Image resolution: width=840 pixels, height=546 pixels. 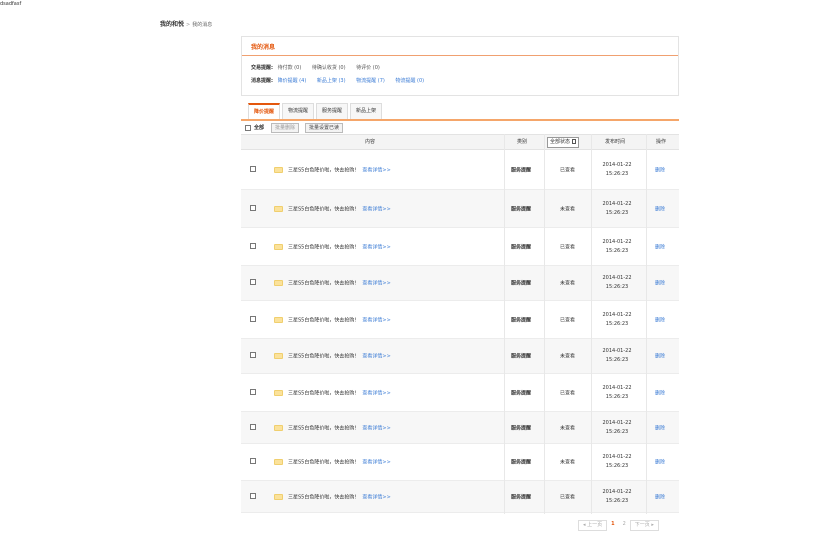 What do you see at coordinates (329, 68) in the screenshot?
I see `trade-pending-receipt: 待确认收货 (0)` at bounding box center [329, 68].